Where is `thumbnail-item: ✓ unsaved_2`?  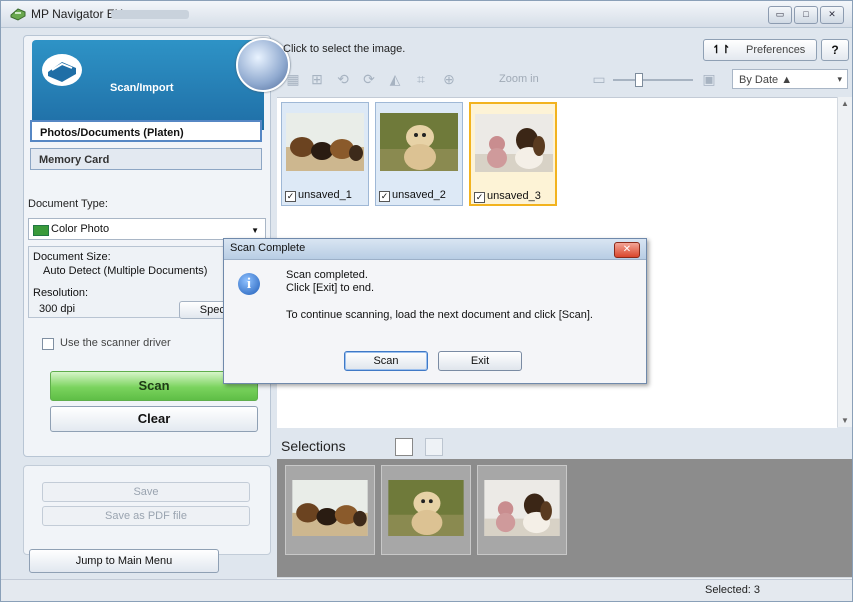
thumbnail-item: ✓ unsaved_2 is located at coordinates (419, 154).